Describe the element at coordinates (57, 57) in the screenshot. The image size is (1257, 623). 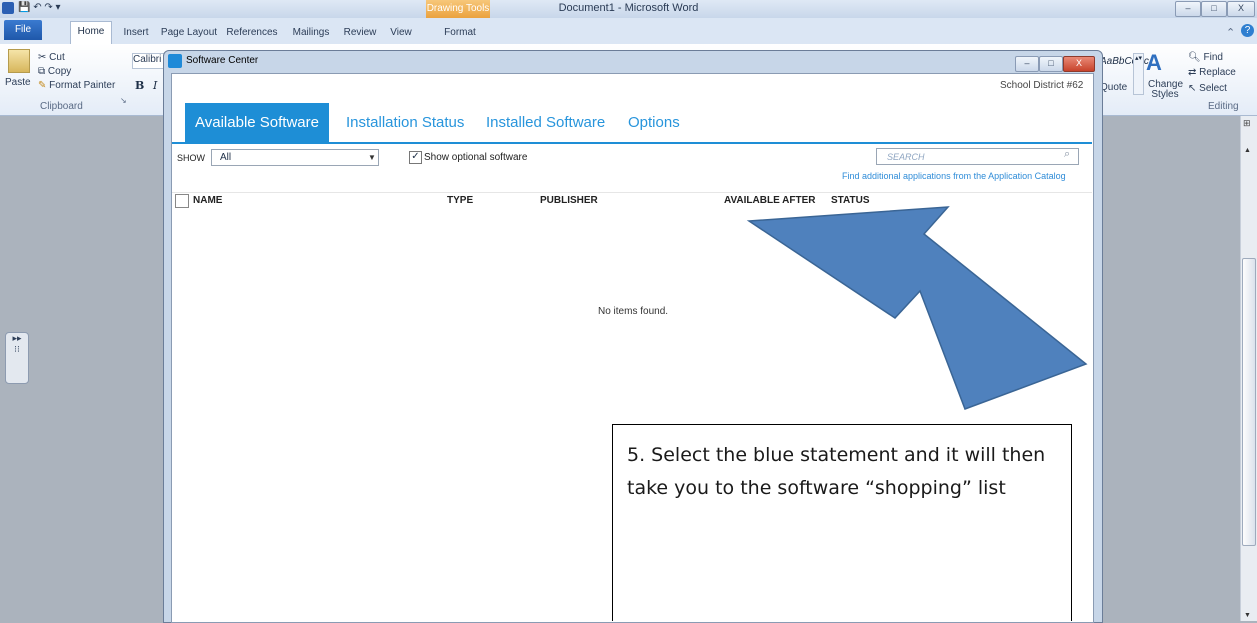
I see `cut-label: Cut` at that location.